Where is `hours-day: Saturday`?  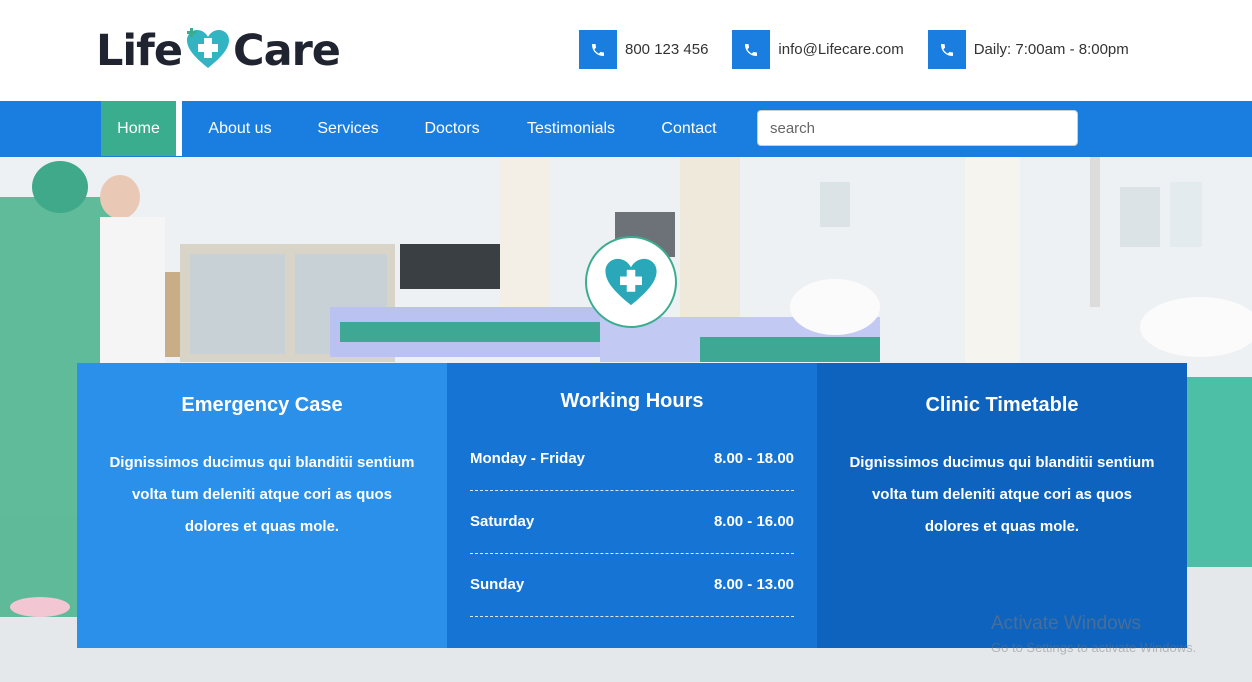
hours-day: Saturday is located at coordinates (502, 521).